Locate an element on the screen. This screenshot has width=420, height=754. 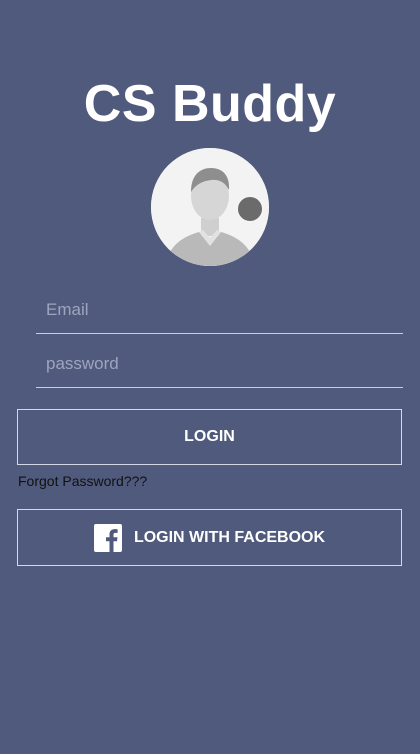
login-button-label: LOGIN is located at coordinates (209, 436).